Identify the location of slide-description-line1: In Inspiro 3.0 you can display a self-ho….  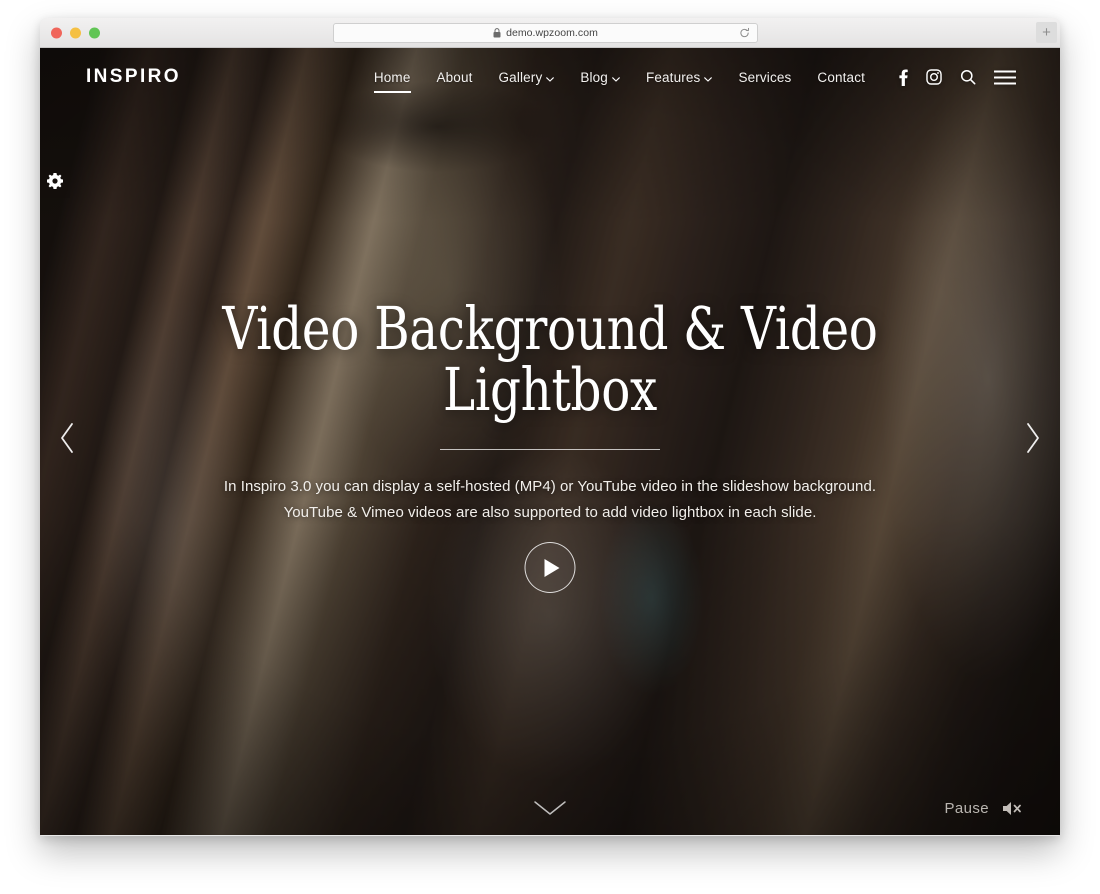
(550, 486).